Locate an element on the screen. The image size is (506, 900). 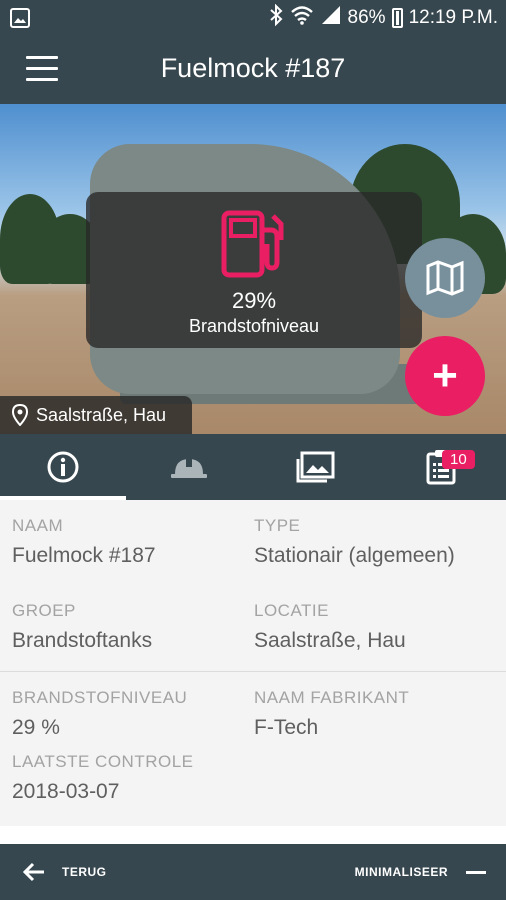
content-footer is located at coordinates (253, 835).